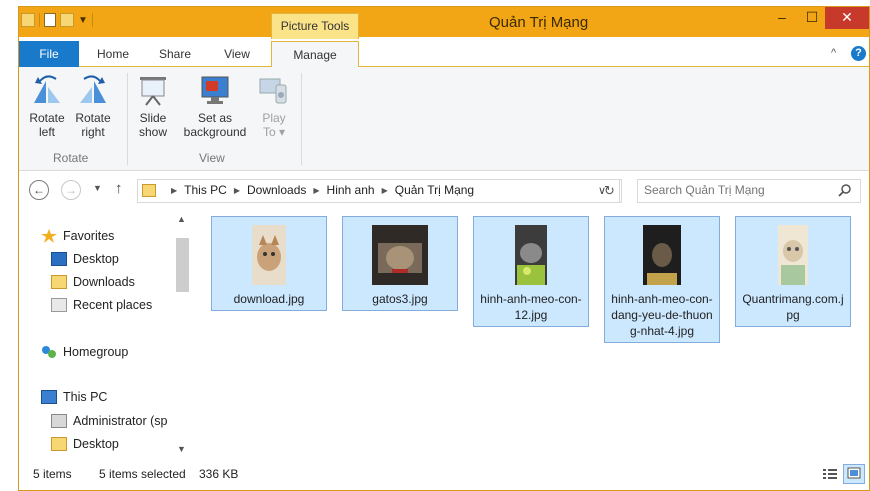  I want to click on file-name: hinh-anh-meo-con-12.jpg, so click(531, 307).